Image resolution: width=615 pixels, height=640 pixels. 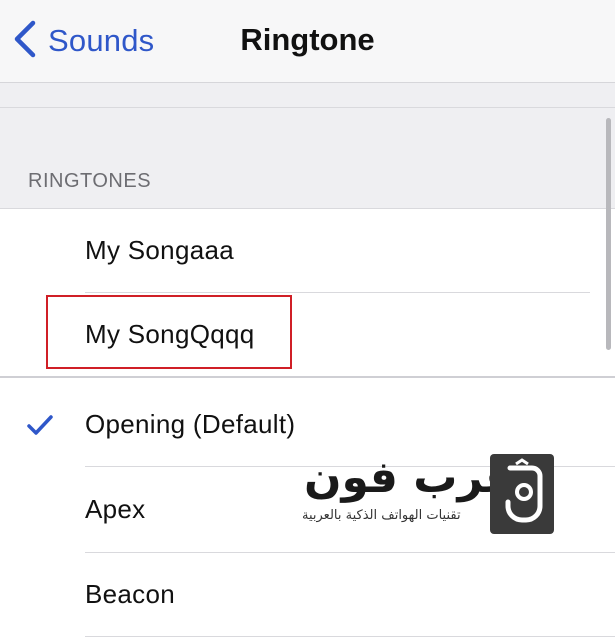 I want to click on watermark: عرب فون تقنيات الهواتف الذكية بالعربية, so click(x=429, y=495).